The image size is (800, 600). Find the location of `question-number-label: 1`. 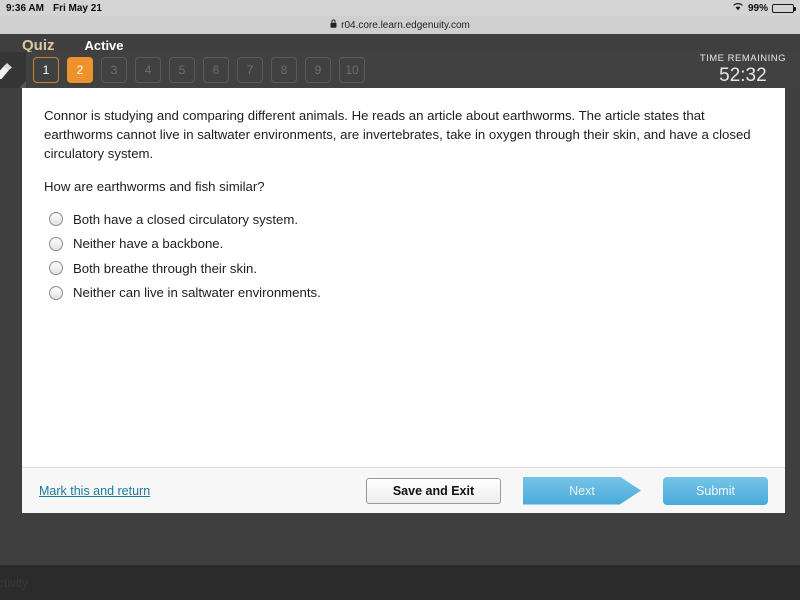

question-number-label: 1 is located at coordinates (46, 70).